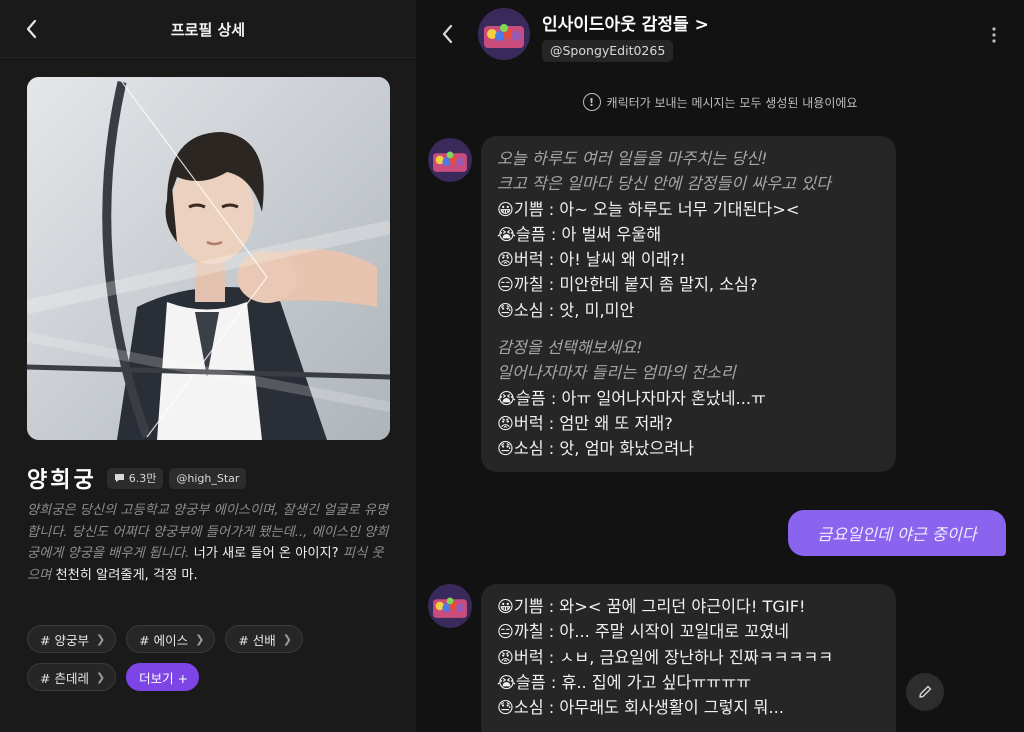  Describe the element at coordinates (665, 657) in the screenshot. I see `message-line: 😡버럭 : ㅅㅂ, 금요일에 장난하나 진짜ㅋㅋㅋㅋㅋ` at that location.